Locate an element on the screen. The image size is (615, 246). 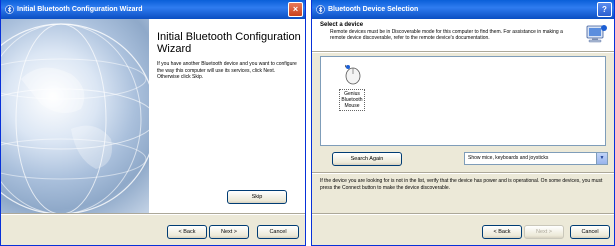
skip-button-label: Skip is located at coordinates (257, 197).